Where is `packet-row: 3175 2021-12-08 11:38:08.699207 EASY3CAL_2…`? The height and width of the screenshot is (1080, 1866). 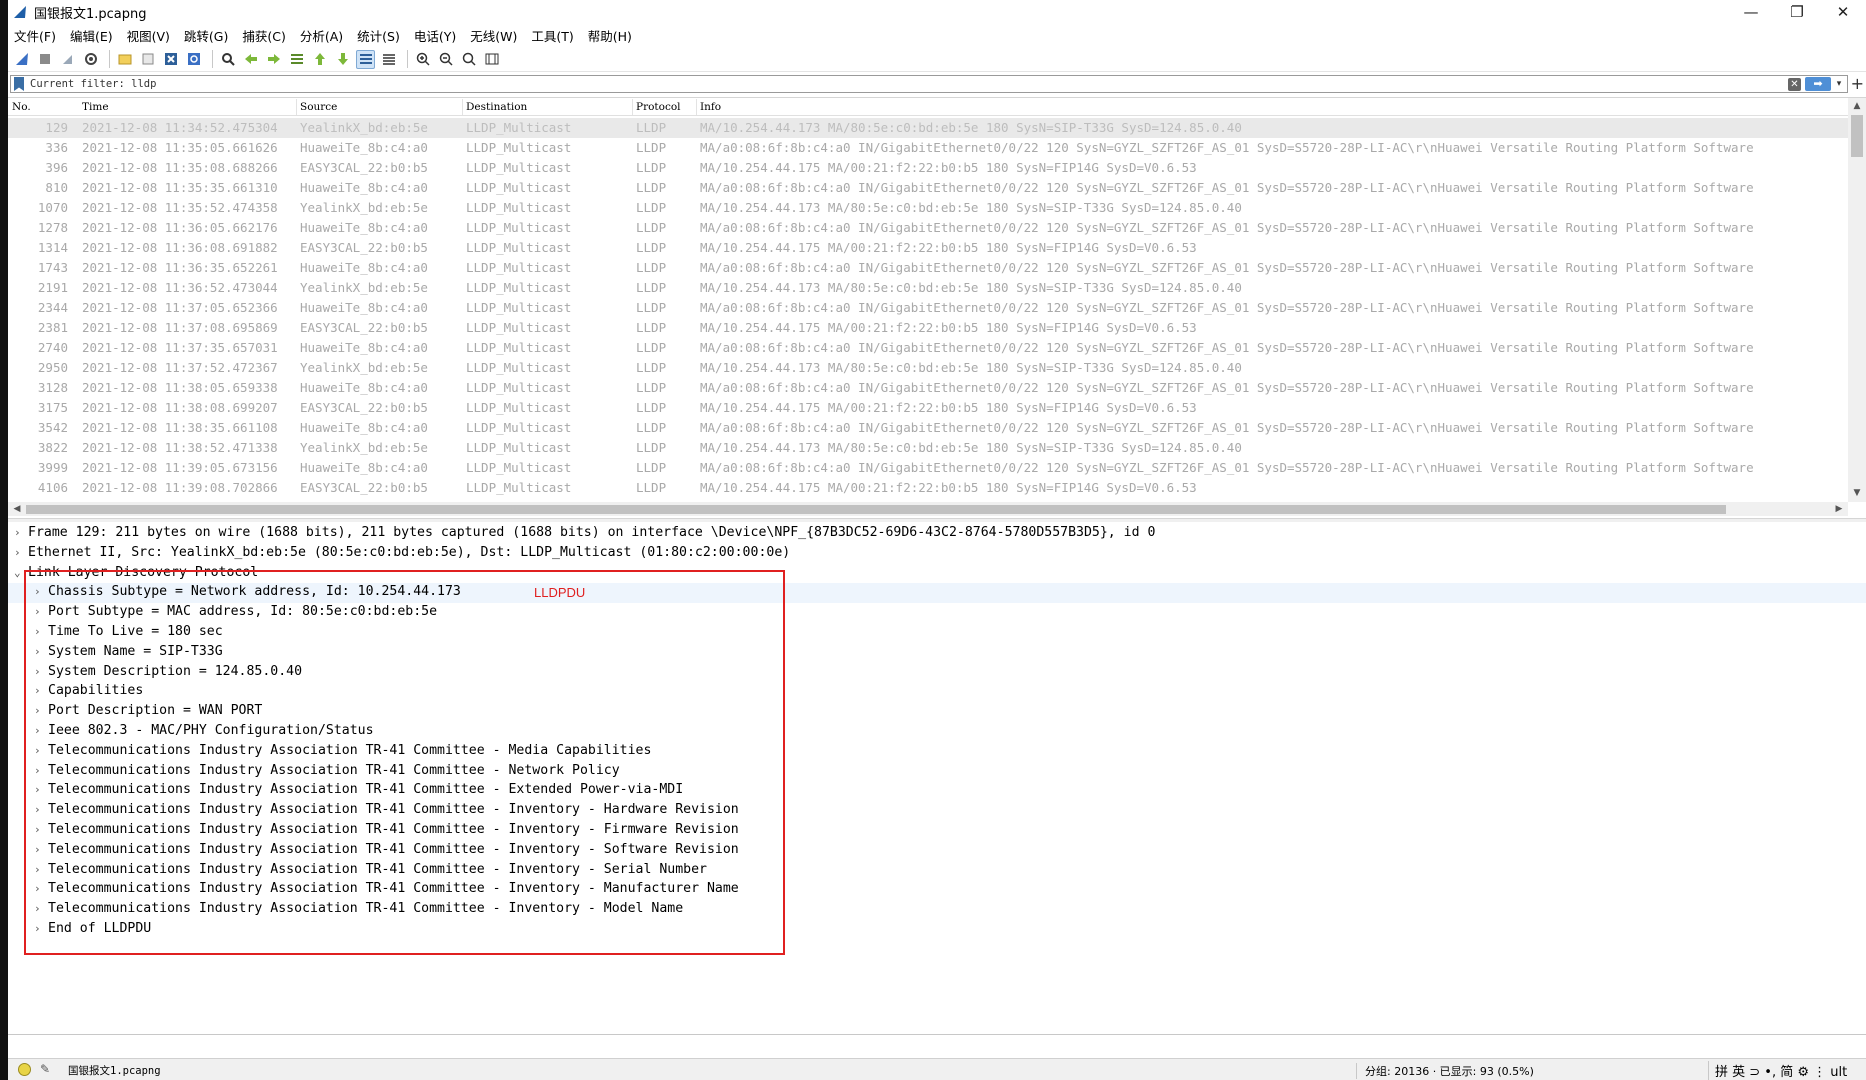
packet-row: 3175 2021-12-08 11:38:08.699207 EASY3CAL_2… is located at coordinates (928, 408).